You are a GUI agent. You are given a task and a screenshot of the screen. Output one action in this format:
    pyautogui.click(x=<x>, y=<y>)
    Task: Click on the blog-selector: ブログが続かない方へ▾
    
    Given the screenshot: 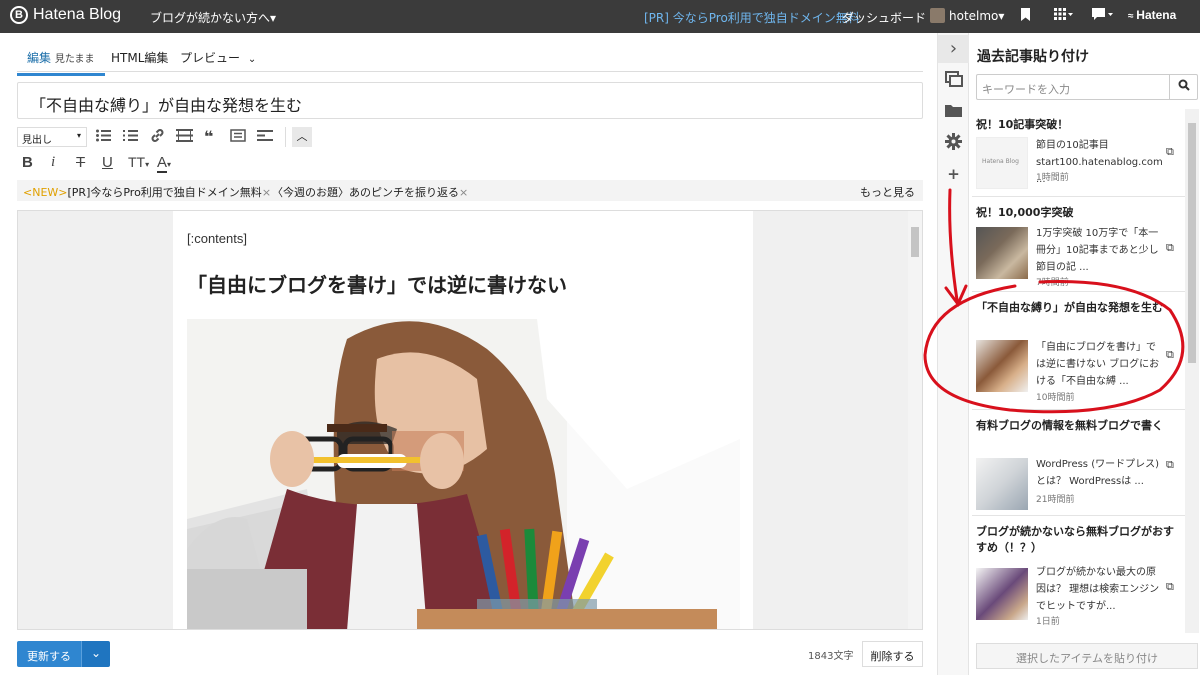 What is the action you would take?
    pyautogui.click(x=213, y=17)
    